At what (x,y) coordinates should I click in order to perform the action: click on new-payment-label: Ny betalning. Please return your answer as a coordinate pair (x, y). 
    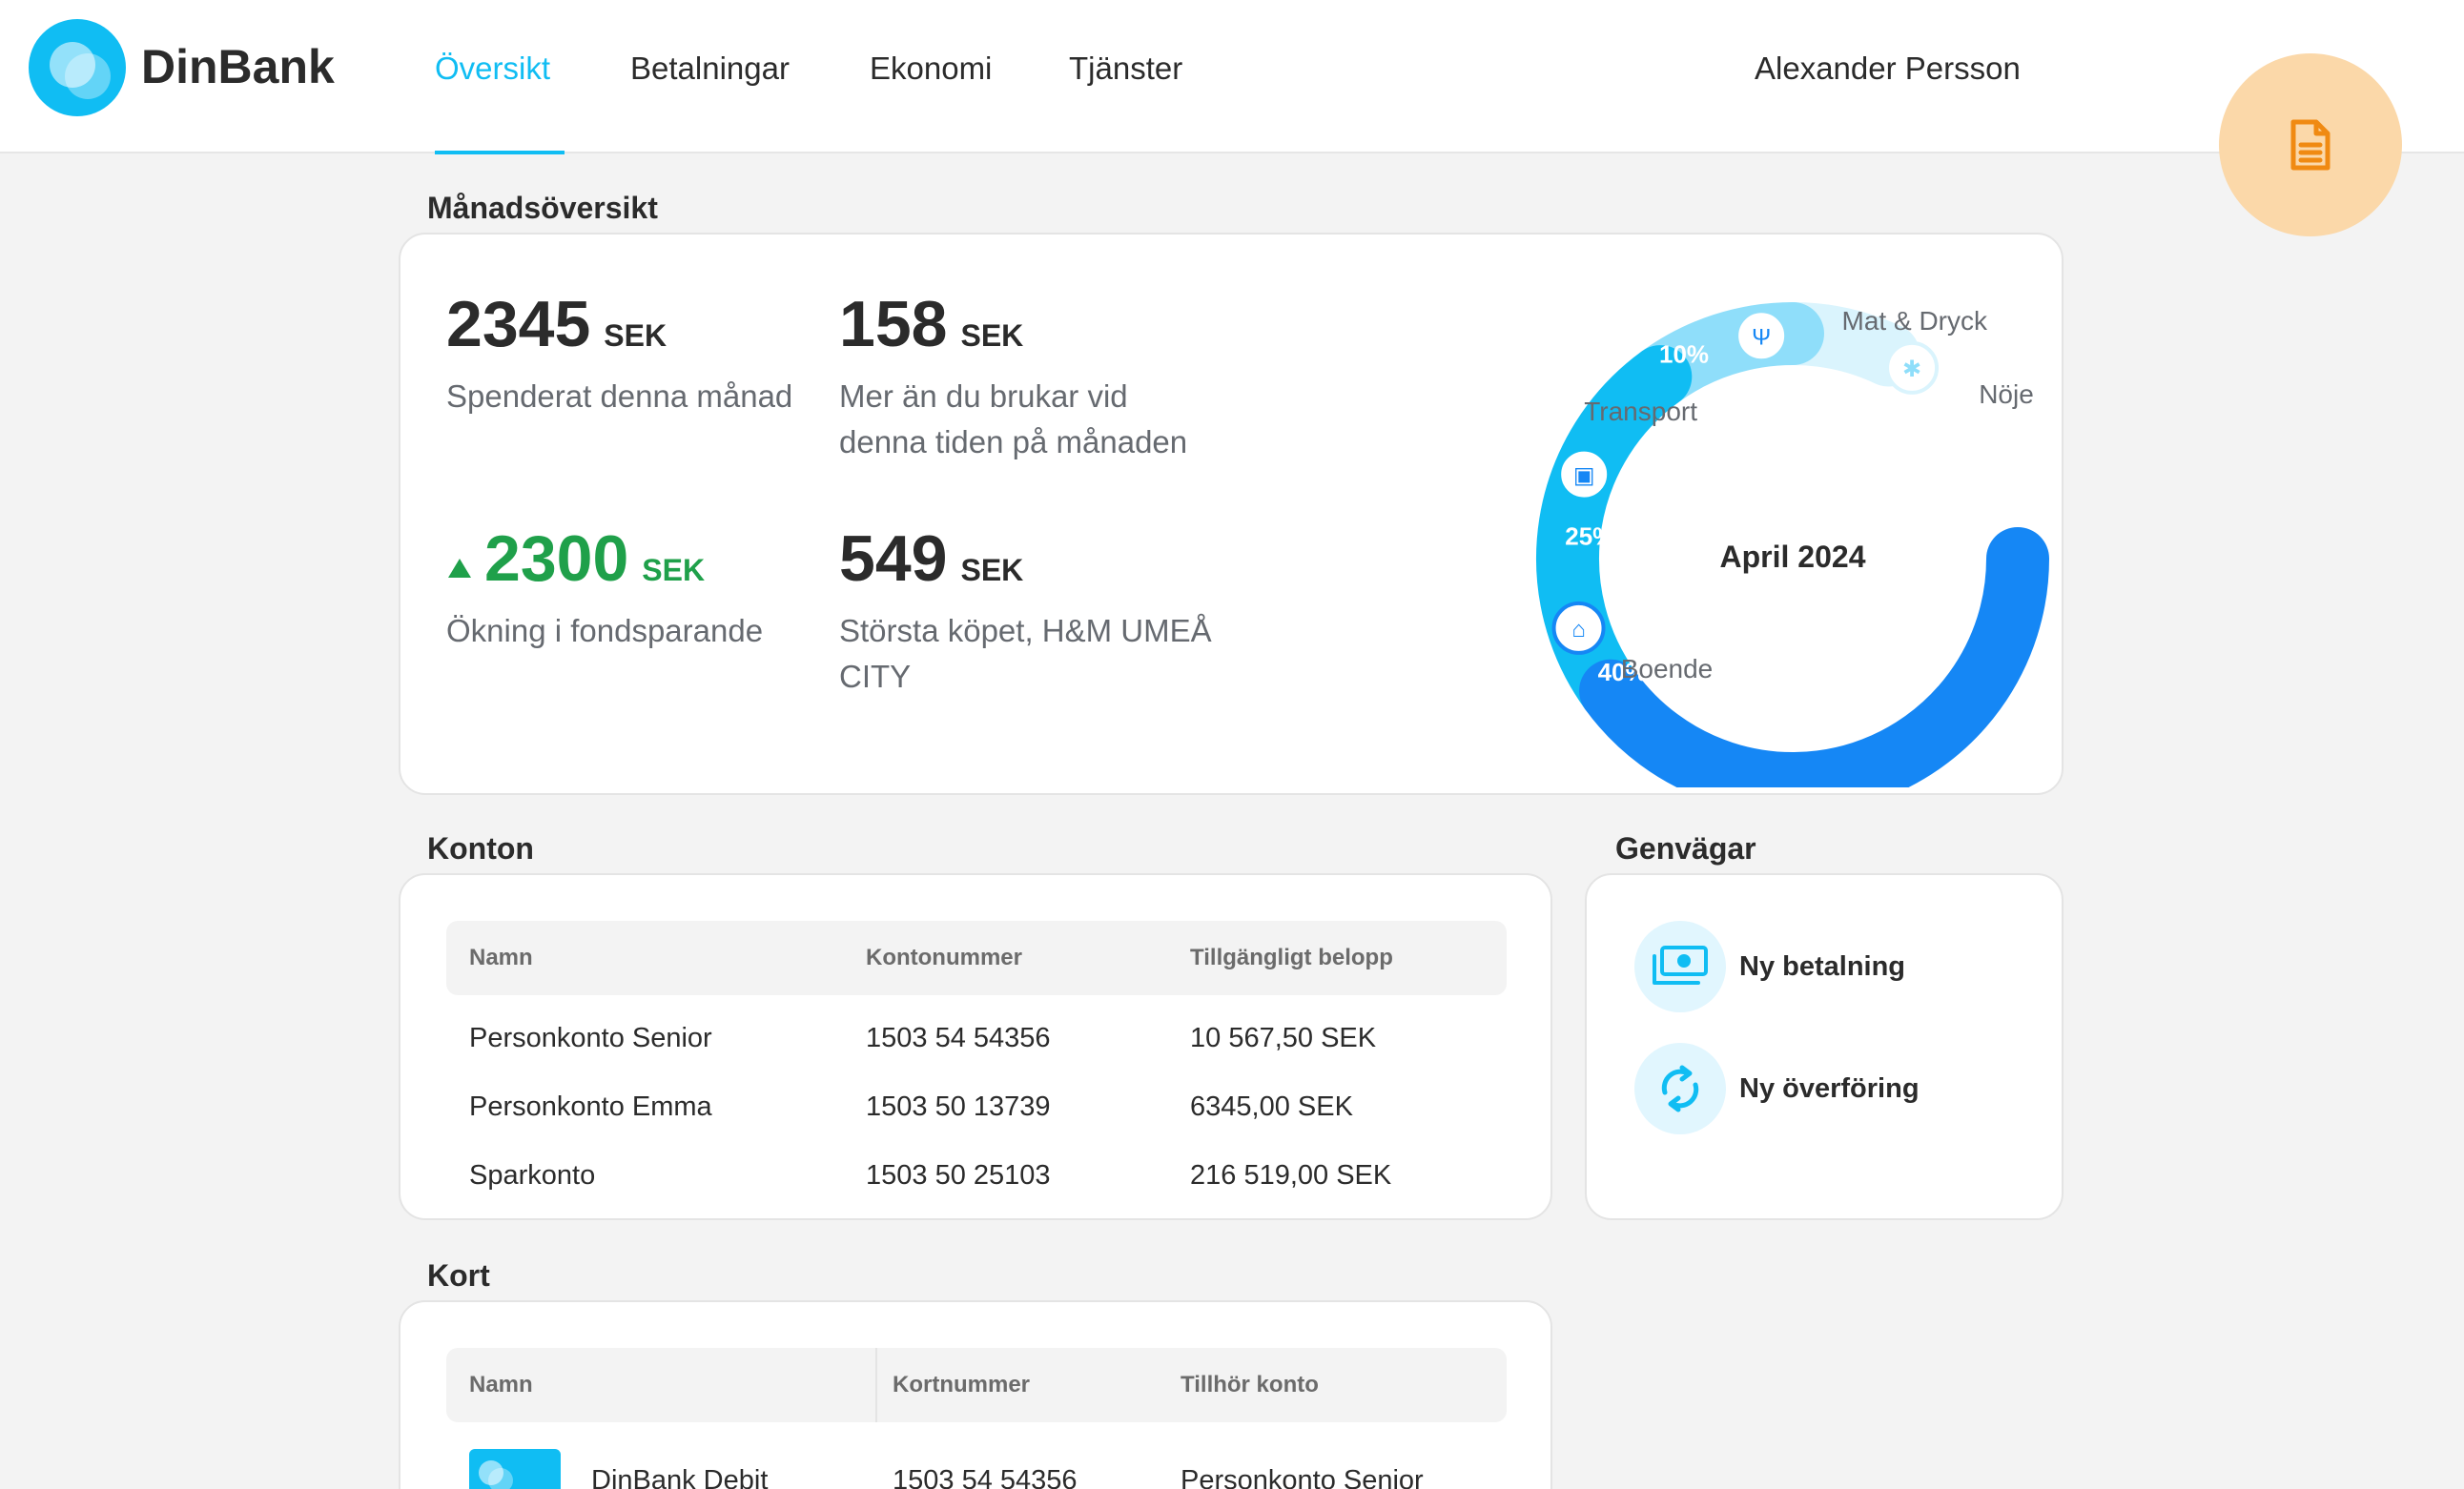
    Looking at the image, I should click on (1822, 966).